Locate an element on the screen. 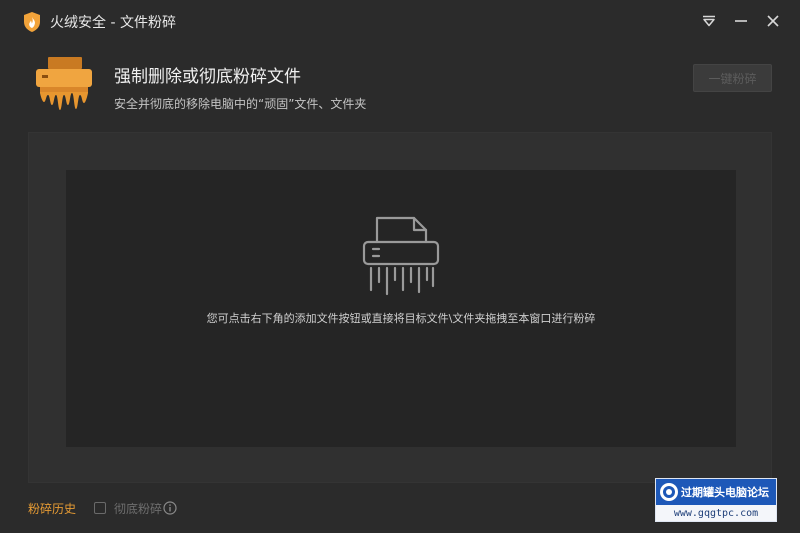 The image size is (800, 533). close-icon is located at coordinates (773, 21).